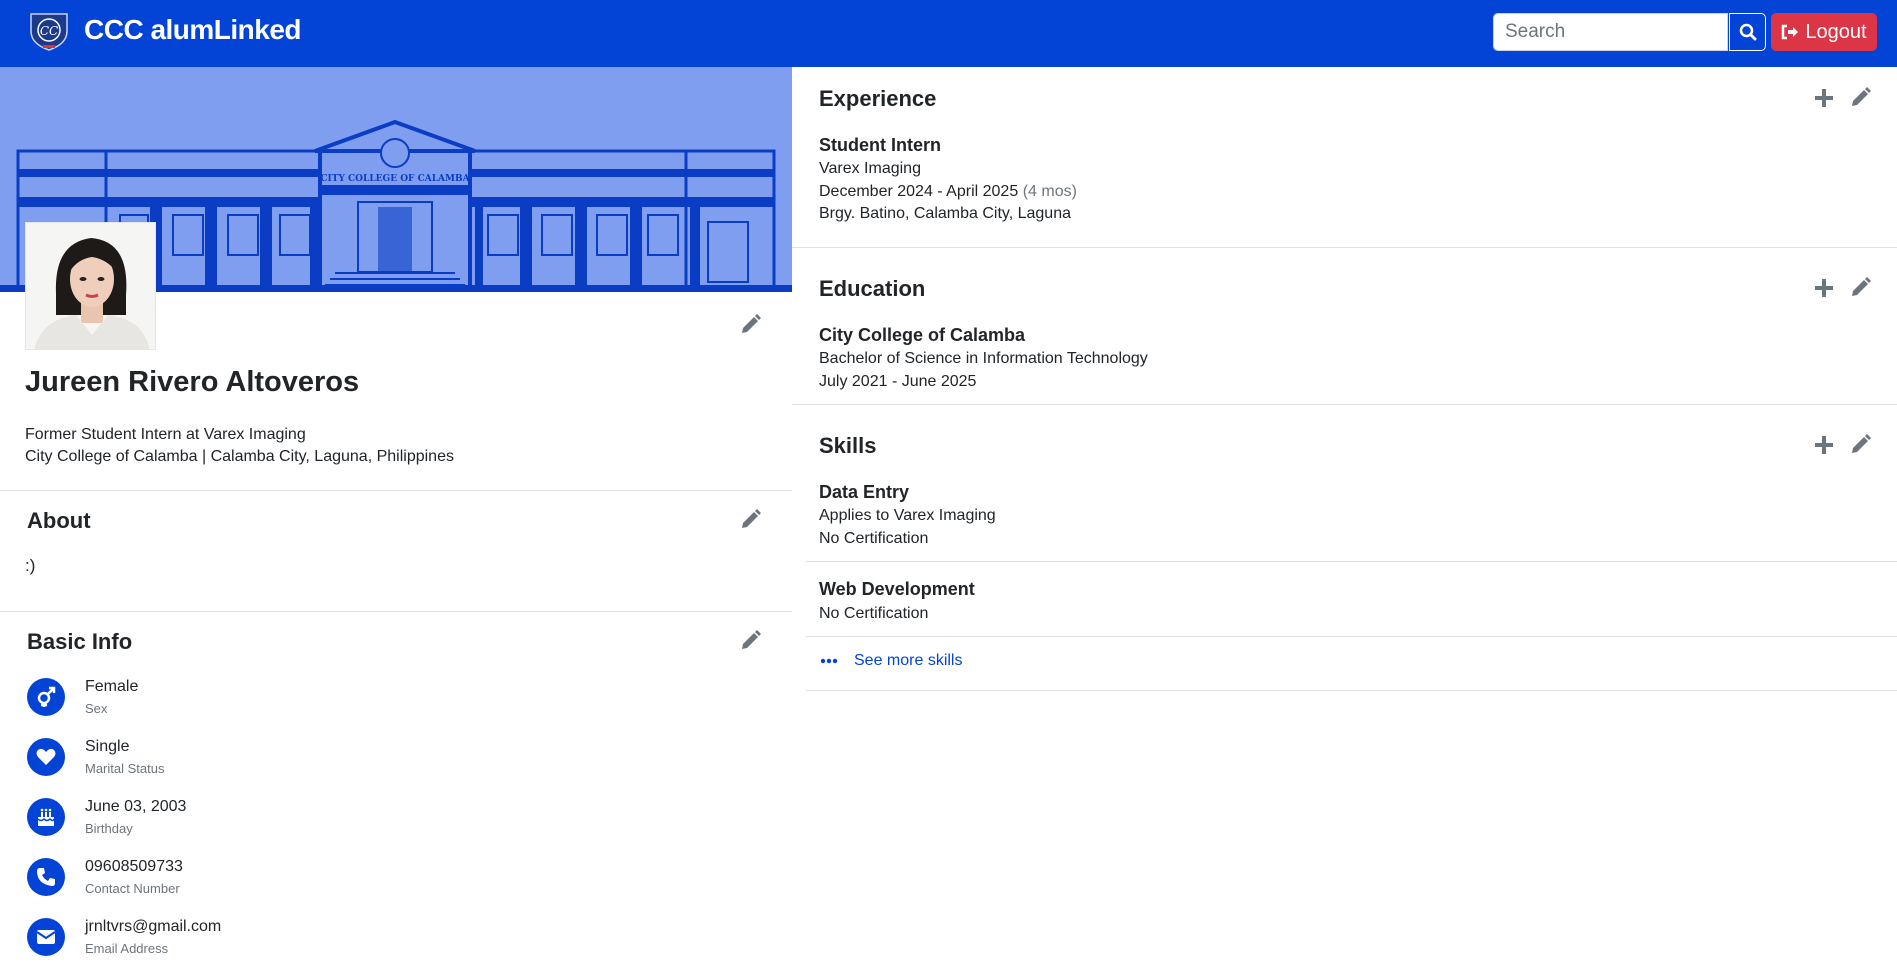  Describe the element at coordinates (919, 191) in the screenshot. I see `experience-dates: December 2024 - April 2025` at that location.